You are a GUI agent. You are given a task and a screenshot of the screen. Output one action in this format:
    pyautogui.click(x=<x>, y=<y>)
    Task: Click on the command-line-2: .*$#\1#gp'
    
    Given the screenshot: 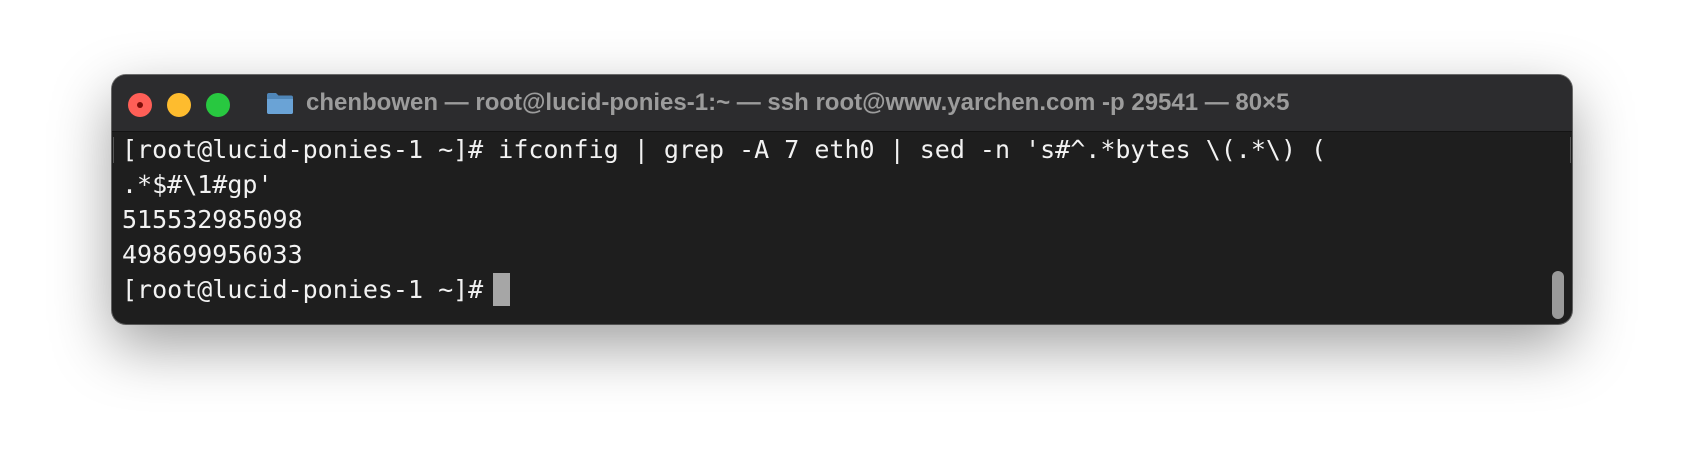 What is the action you would take?
    pyautogui.click(x=197, y=184)
    